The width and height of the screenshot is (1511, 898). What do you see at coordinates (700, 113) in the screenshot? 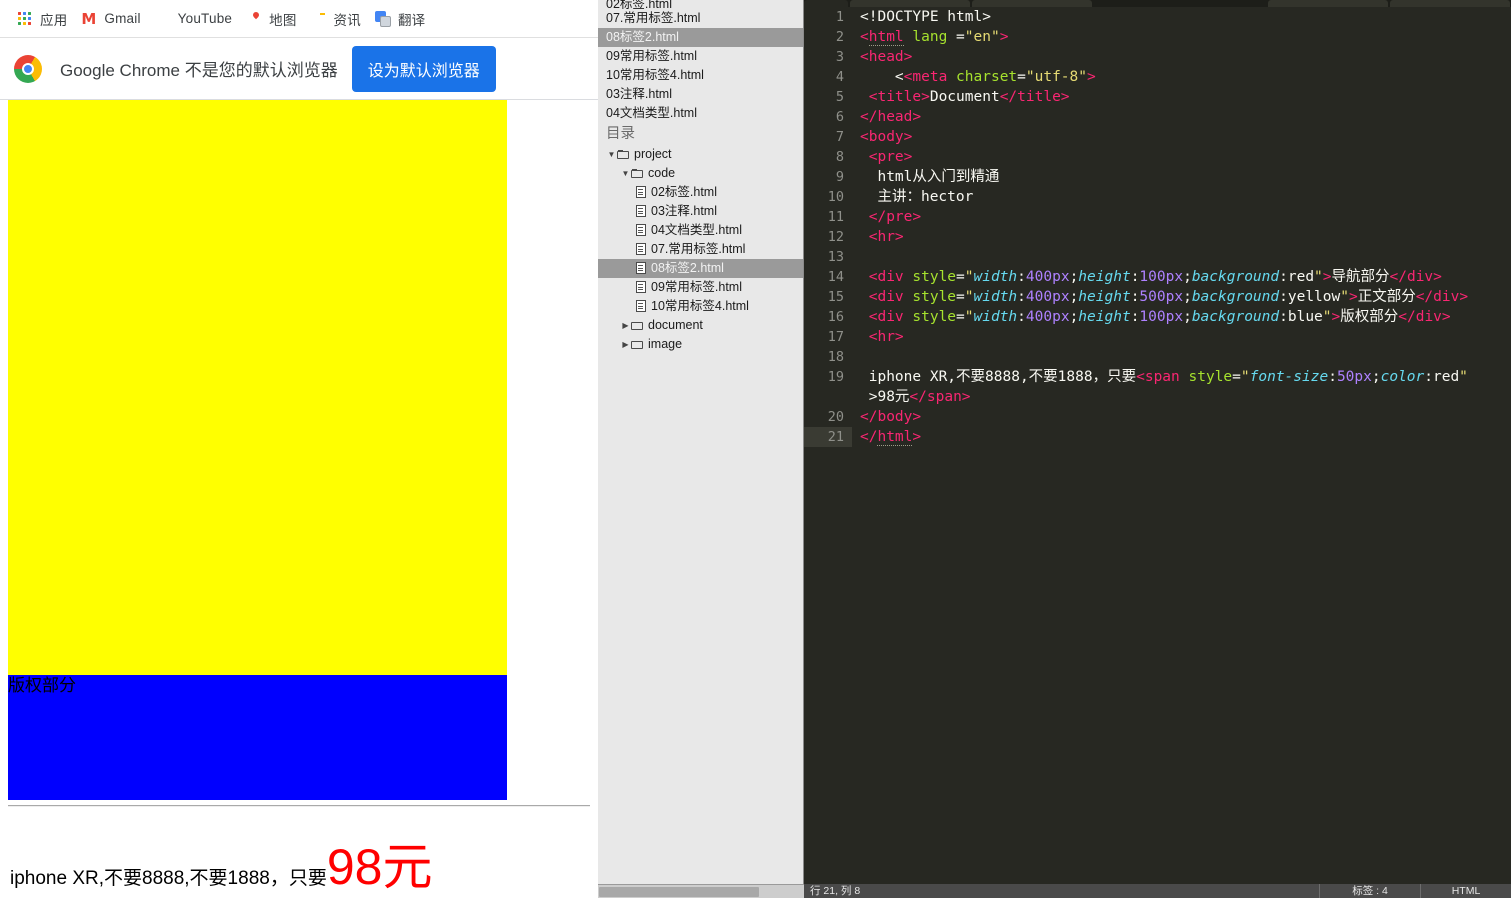
I see `open-file-item: 04文档类型.html` at bounding box center [700, 113].